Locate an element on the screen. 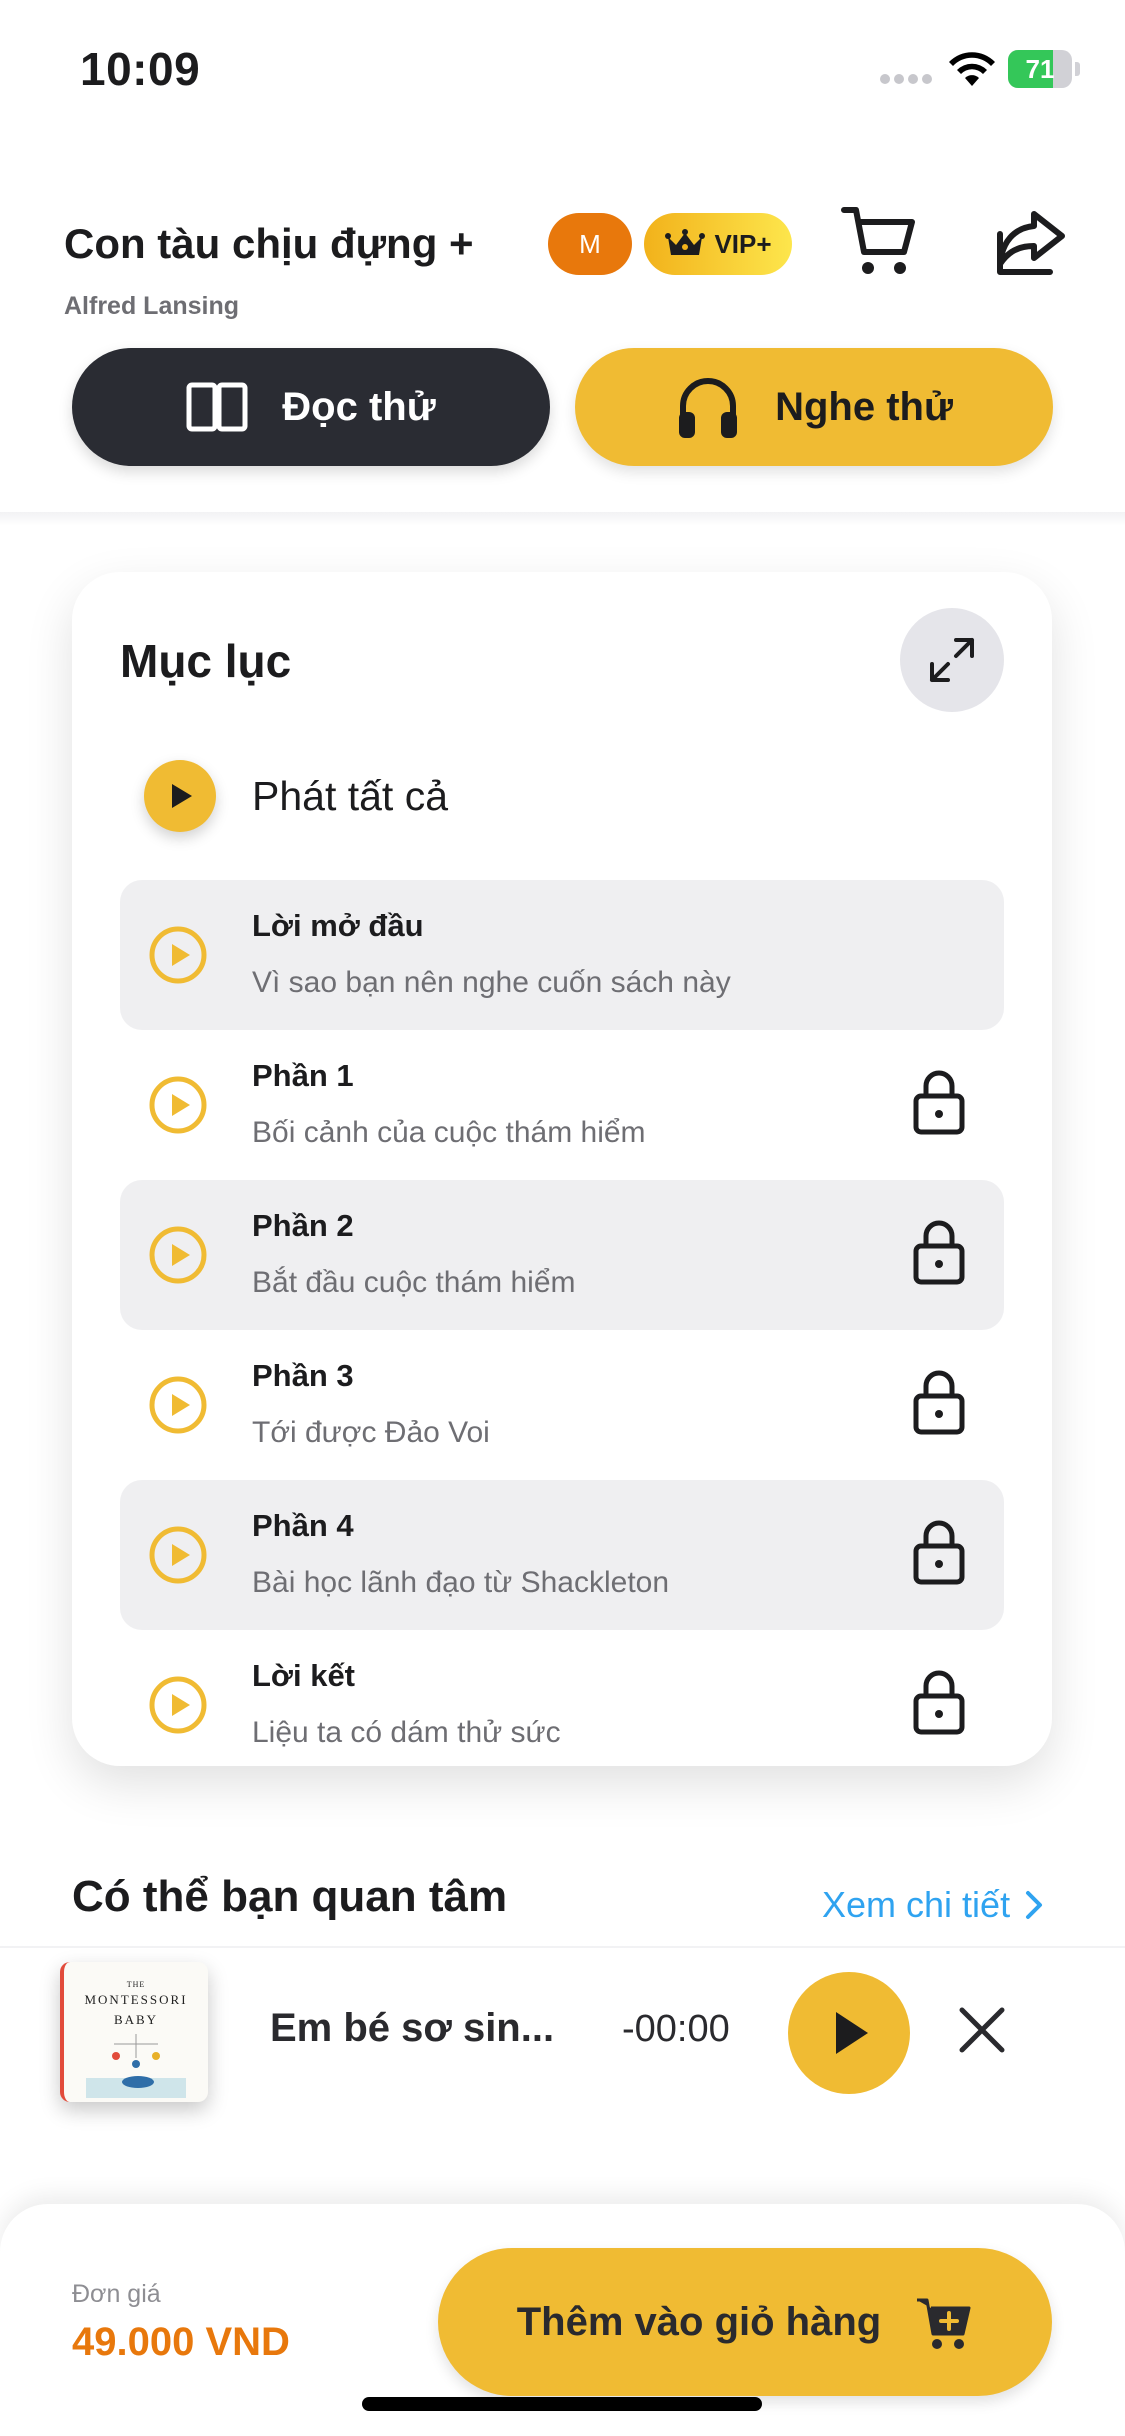 The height and width of the screenshot is (2436, 1125). play-all-button: Phát tất cả is located at coordinates (296, 796).